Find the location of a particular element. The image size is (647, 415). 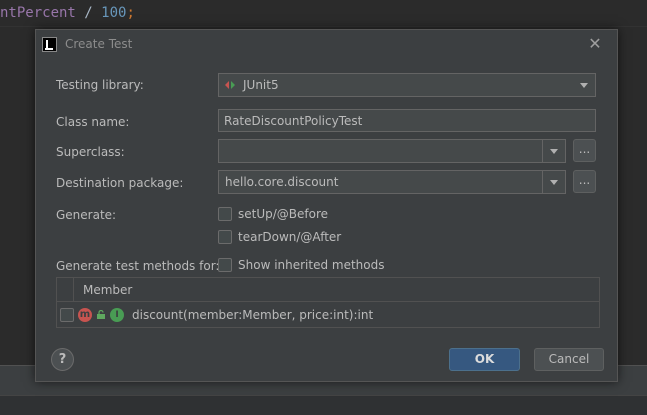

editor-code-line: ntPercent / 100; is located at coordinates (67, 13).